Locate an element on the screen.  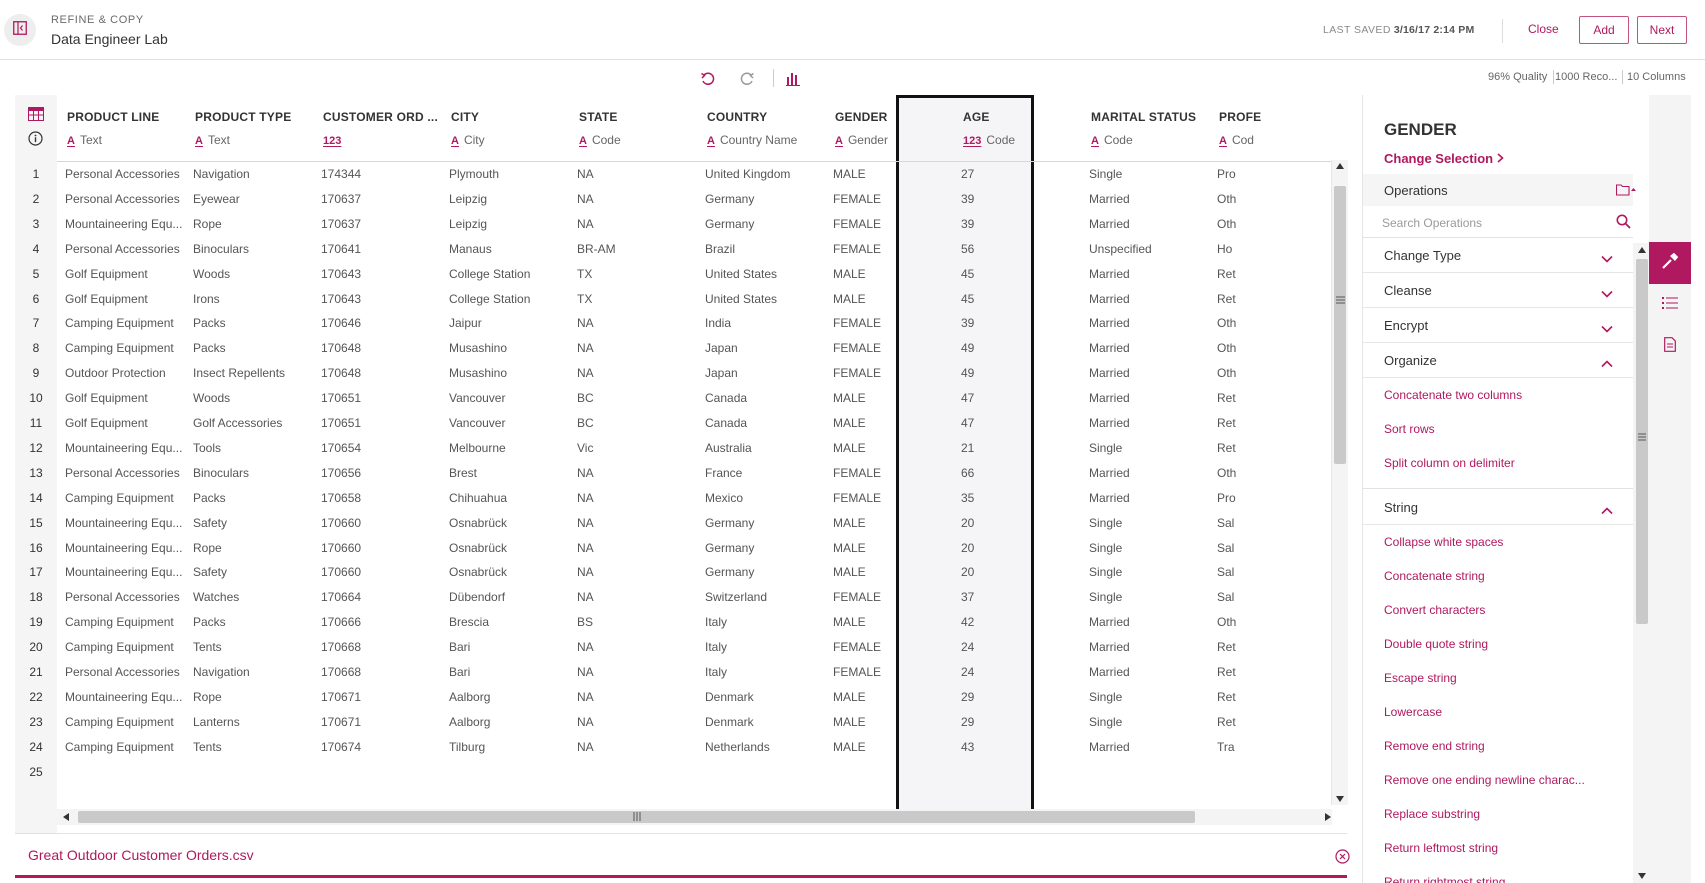
rail-refine-button is located at coordinates (1670, 263).